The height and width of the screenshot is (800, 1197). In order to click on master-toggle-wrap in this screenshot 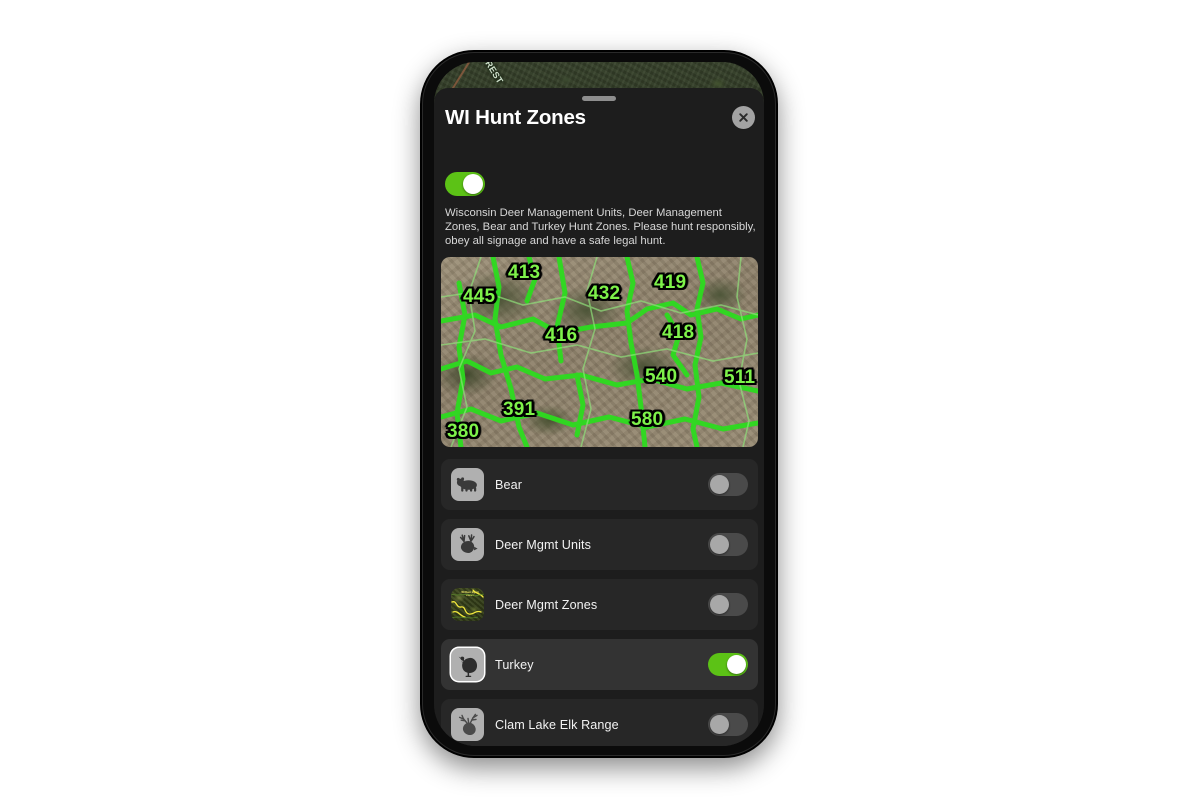, I will do `click(465, 184)`.